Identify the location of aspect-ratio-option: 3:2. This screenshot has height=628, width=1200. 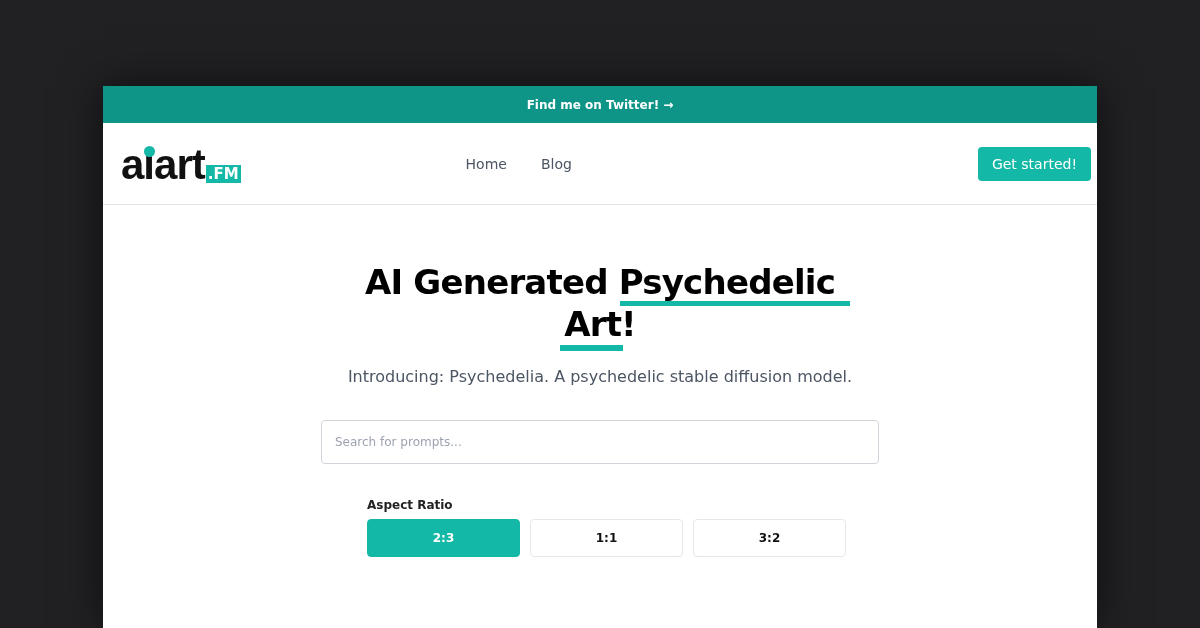
(769, 538).